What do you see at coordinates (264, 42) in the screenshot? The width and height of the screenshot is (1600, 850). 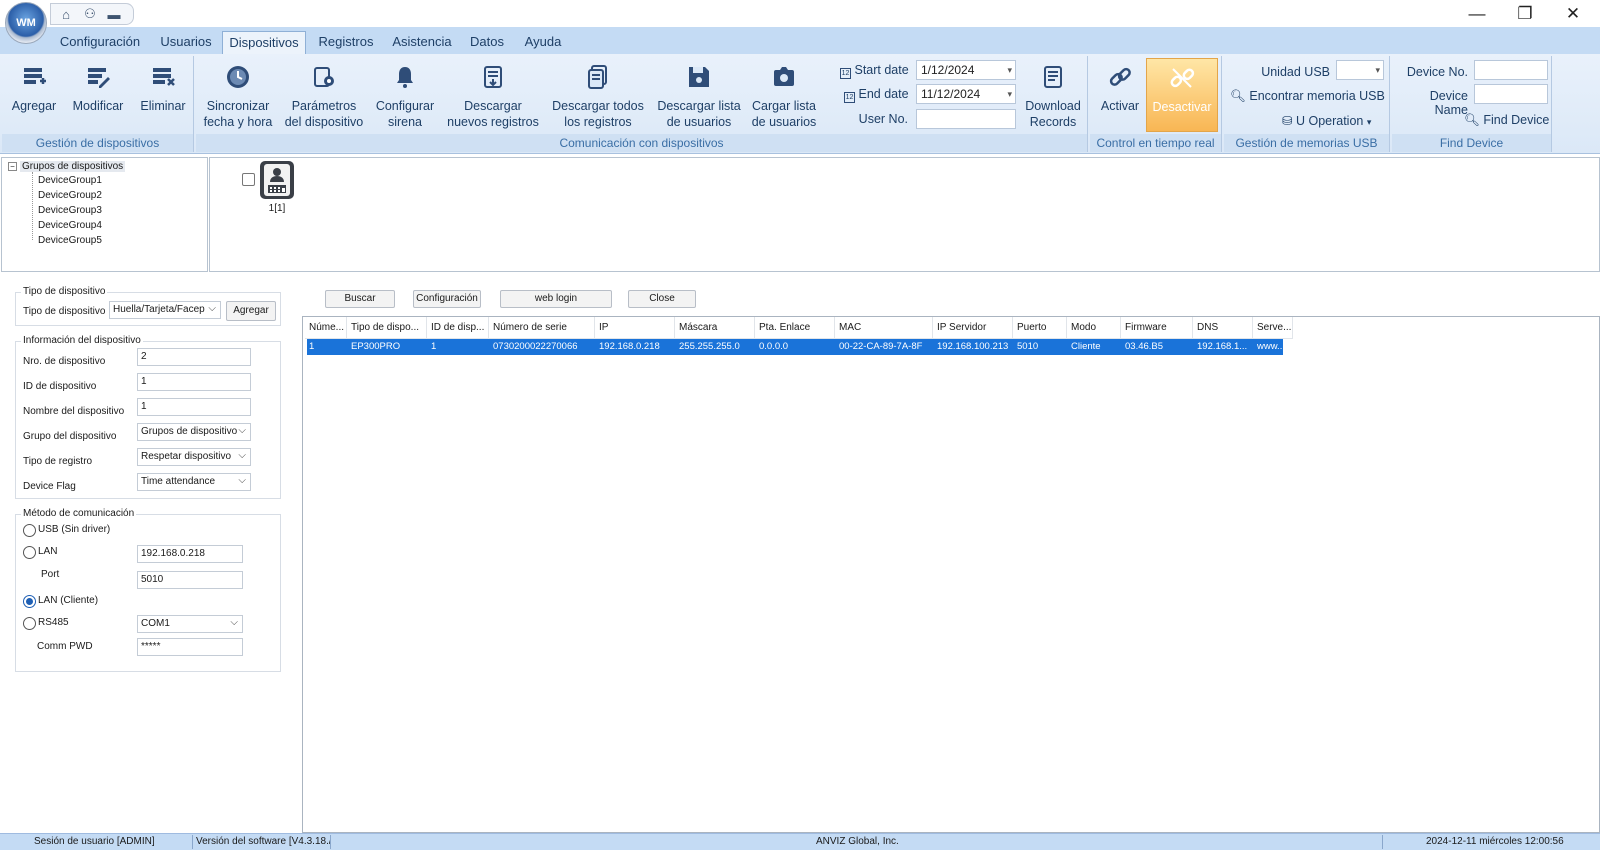 I see `tab-dispositivos: Dispositivos` at bounding box center [264, 42].